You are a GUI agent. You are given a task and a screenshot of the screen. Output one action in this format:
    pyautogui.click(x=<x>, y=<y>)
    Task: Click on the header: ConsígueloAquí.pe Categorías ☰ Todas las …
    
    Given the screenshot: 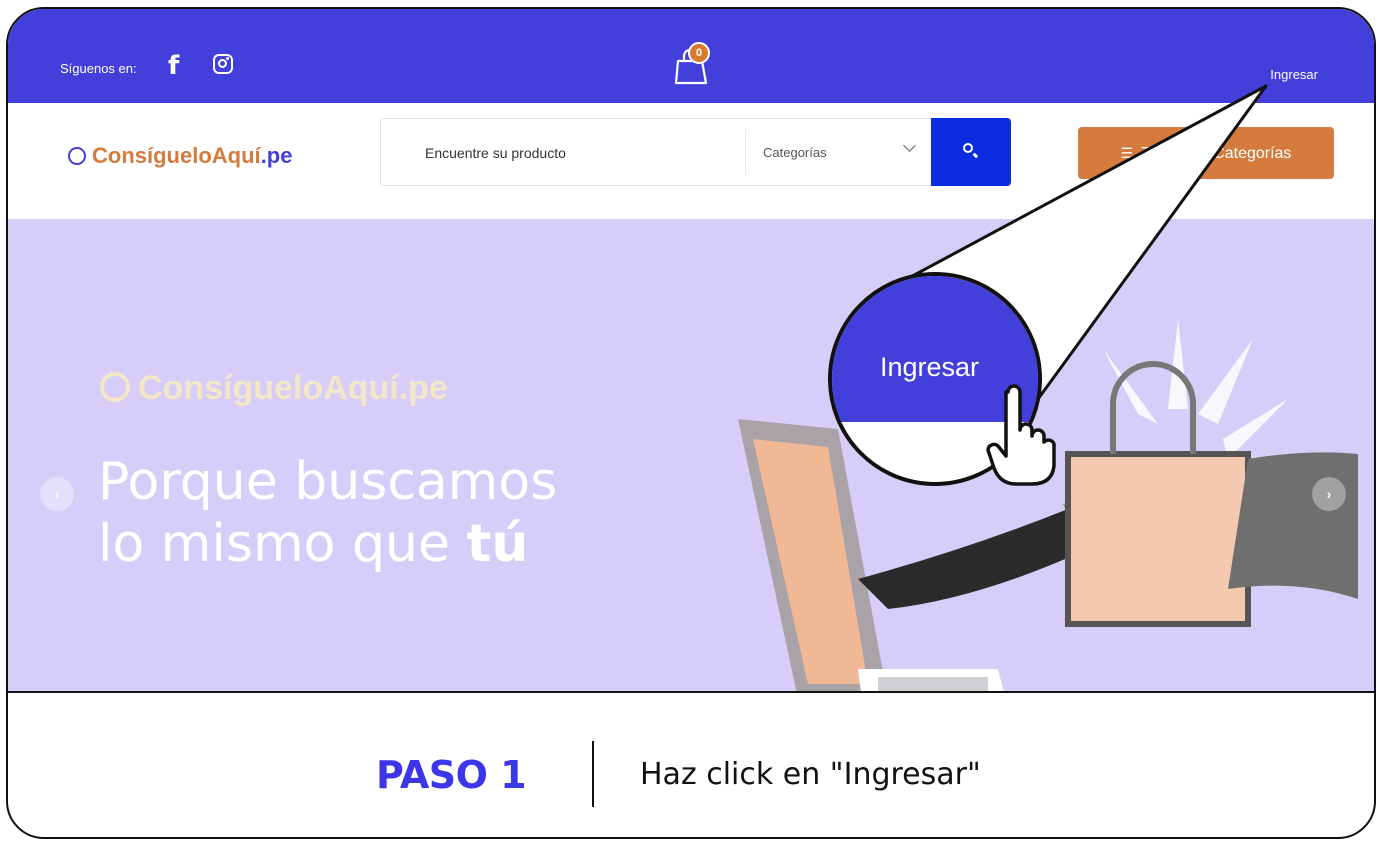 What is the action you would take?
    pyautogui.click(x=691, y=161)
    